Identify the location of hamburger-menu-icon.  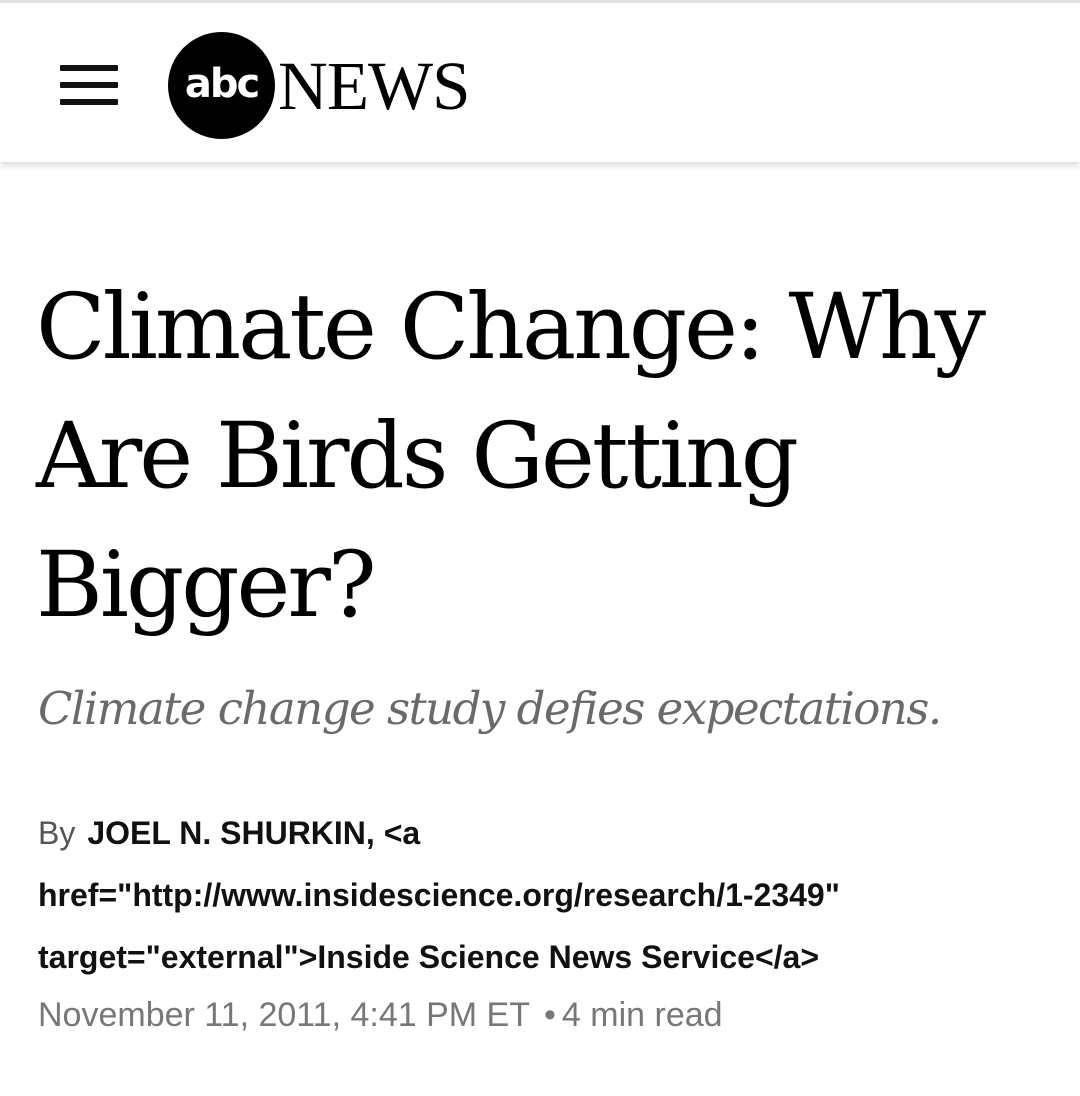
(90, 84).